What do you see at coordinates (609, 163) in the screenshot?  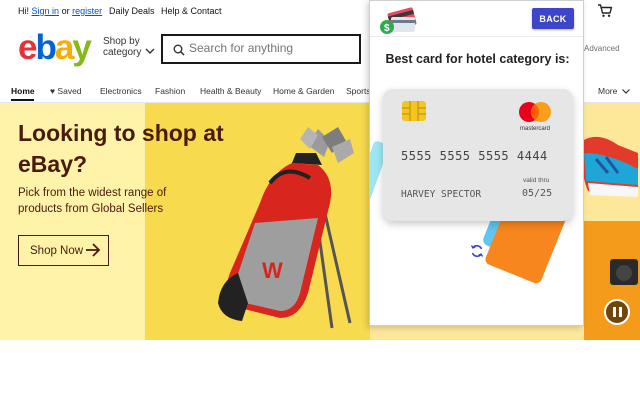 I see `sneaker-image` at bounding box center [609, 163].